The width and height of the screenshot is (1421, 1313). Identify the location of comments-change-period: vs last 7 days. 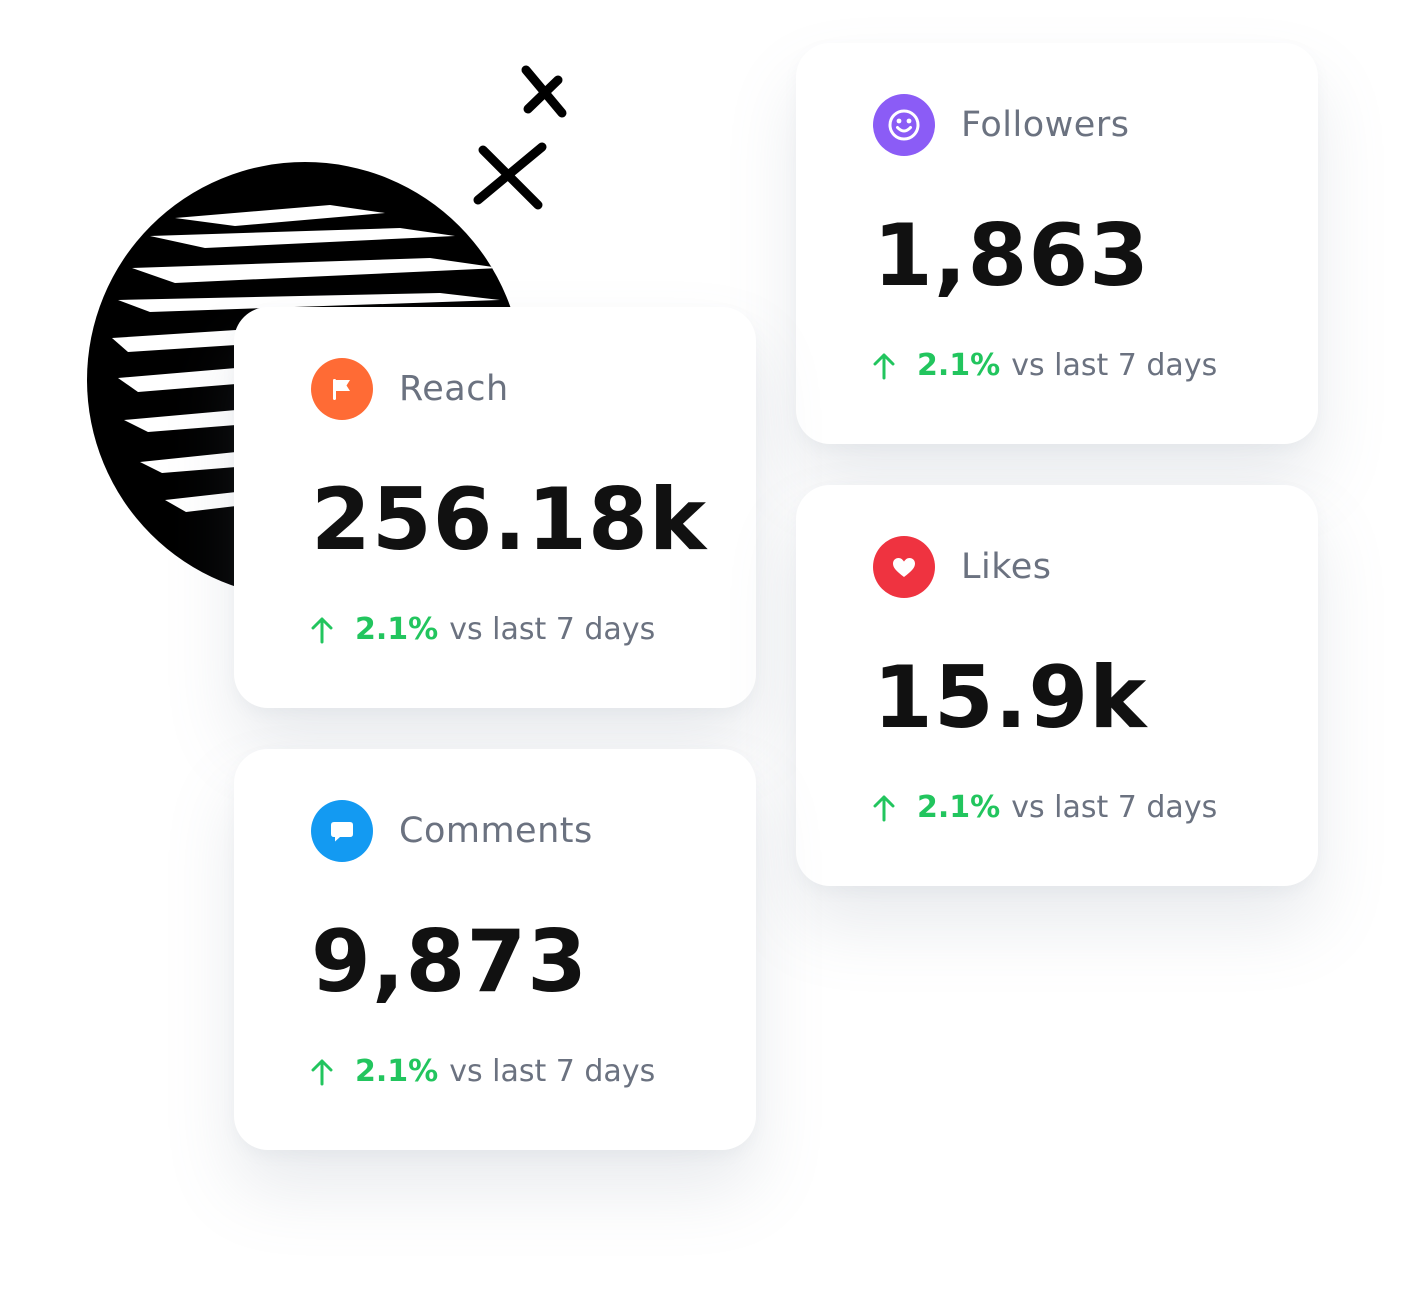
(552, 1071).